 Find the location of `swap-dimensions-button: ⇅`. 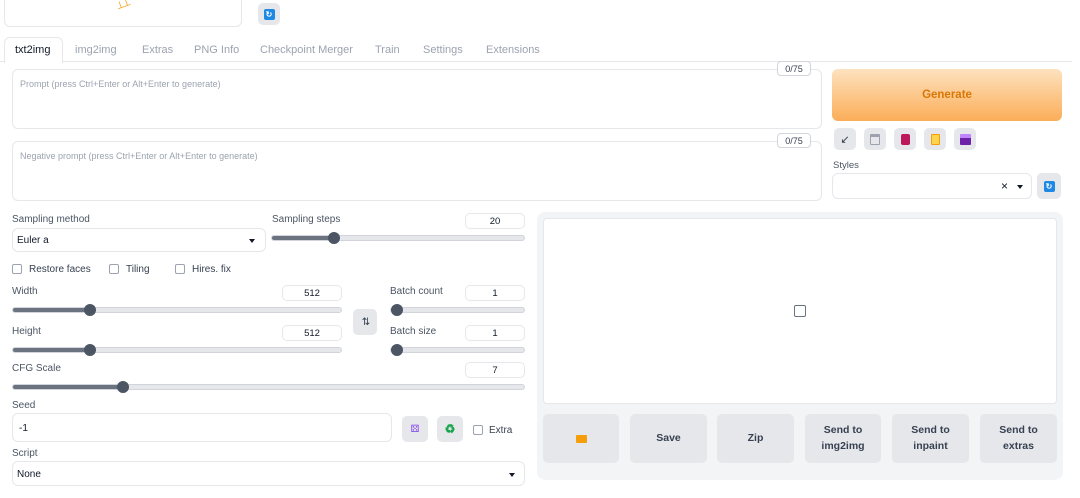

swap-dimensions-button: ⇅ is located at coordinates (365, 322).